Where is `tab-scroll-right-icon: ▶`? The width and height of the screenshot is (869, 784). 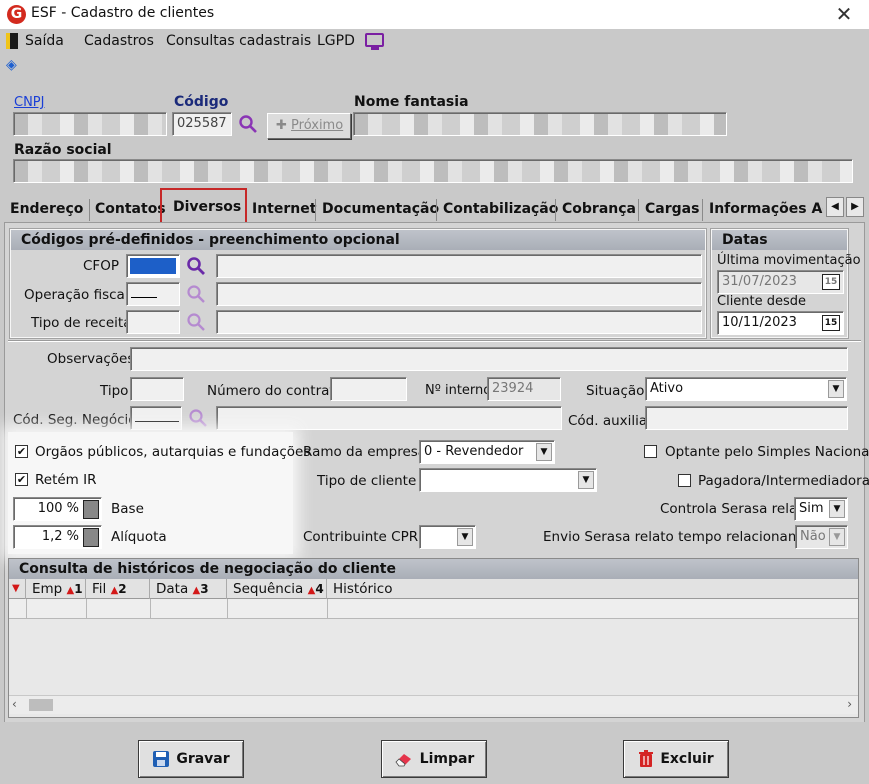 tab-scroll-right-icon: ▶ is located at coordinates (855, 207).